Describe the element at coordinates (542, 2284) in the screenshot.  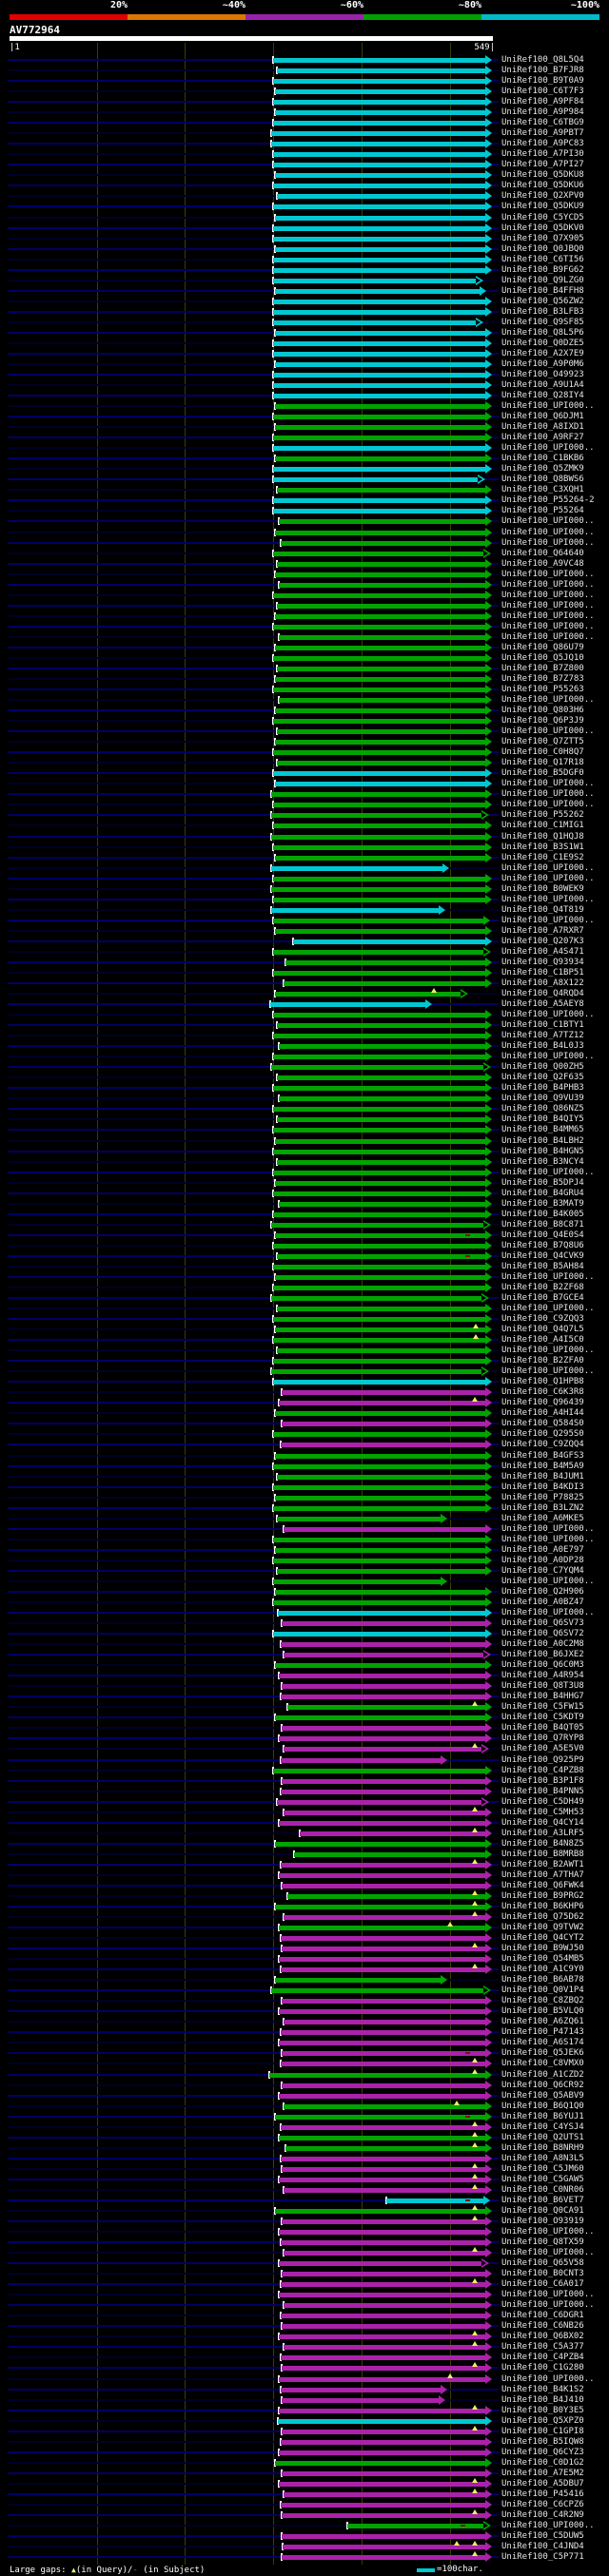
I see `hit-label: UniRef100_C6A017` at that location.